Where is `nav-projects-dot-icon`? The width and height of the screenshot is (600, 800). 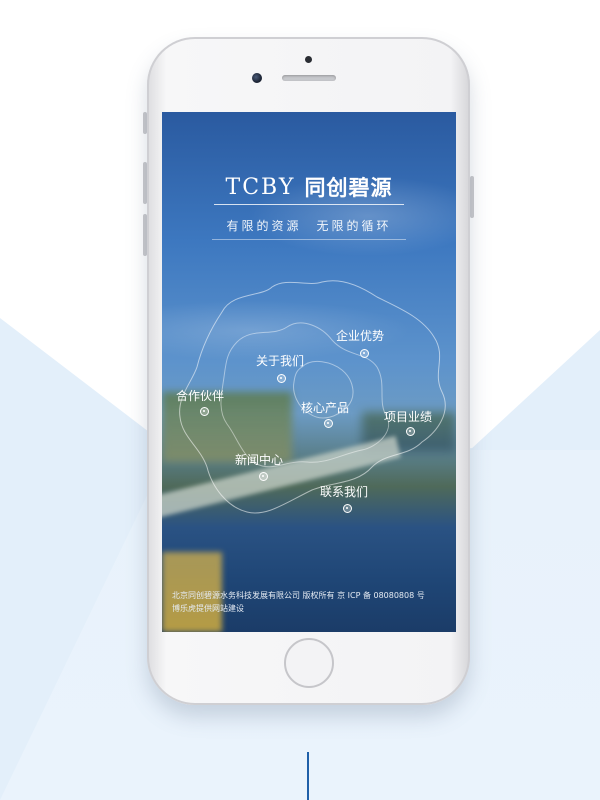 nav-projects-dot-icon is located at coordinates (410, 431).